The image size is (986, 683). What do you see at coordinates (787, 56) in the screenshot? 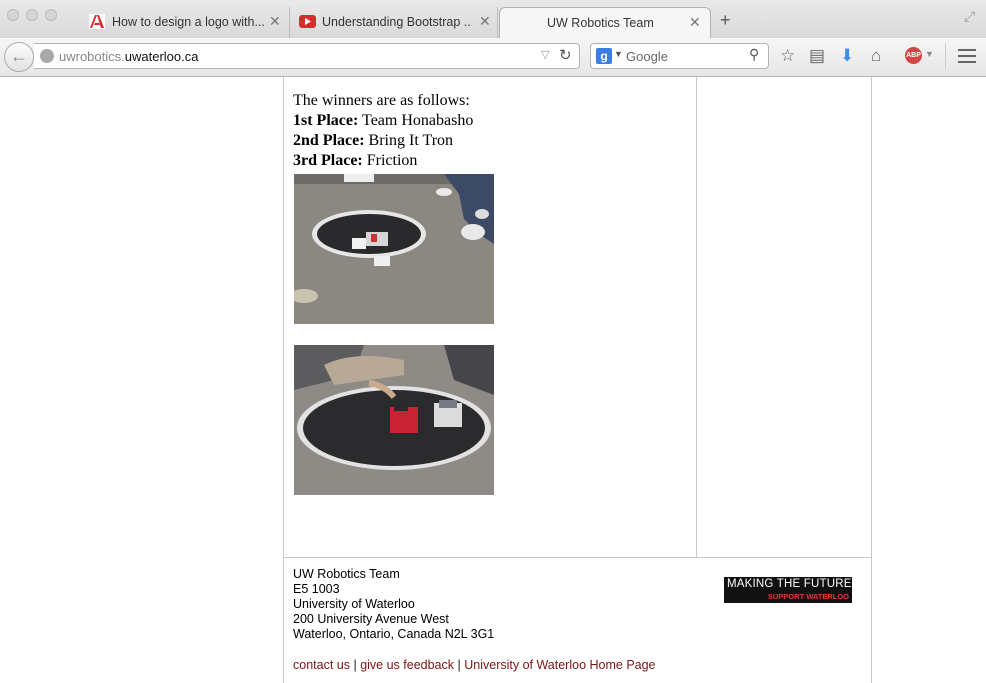
I see `bookmark-star-icon: ☆` at bounding box center [787, 56].